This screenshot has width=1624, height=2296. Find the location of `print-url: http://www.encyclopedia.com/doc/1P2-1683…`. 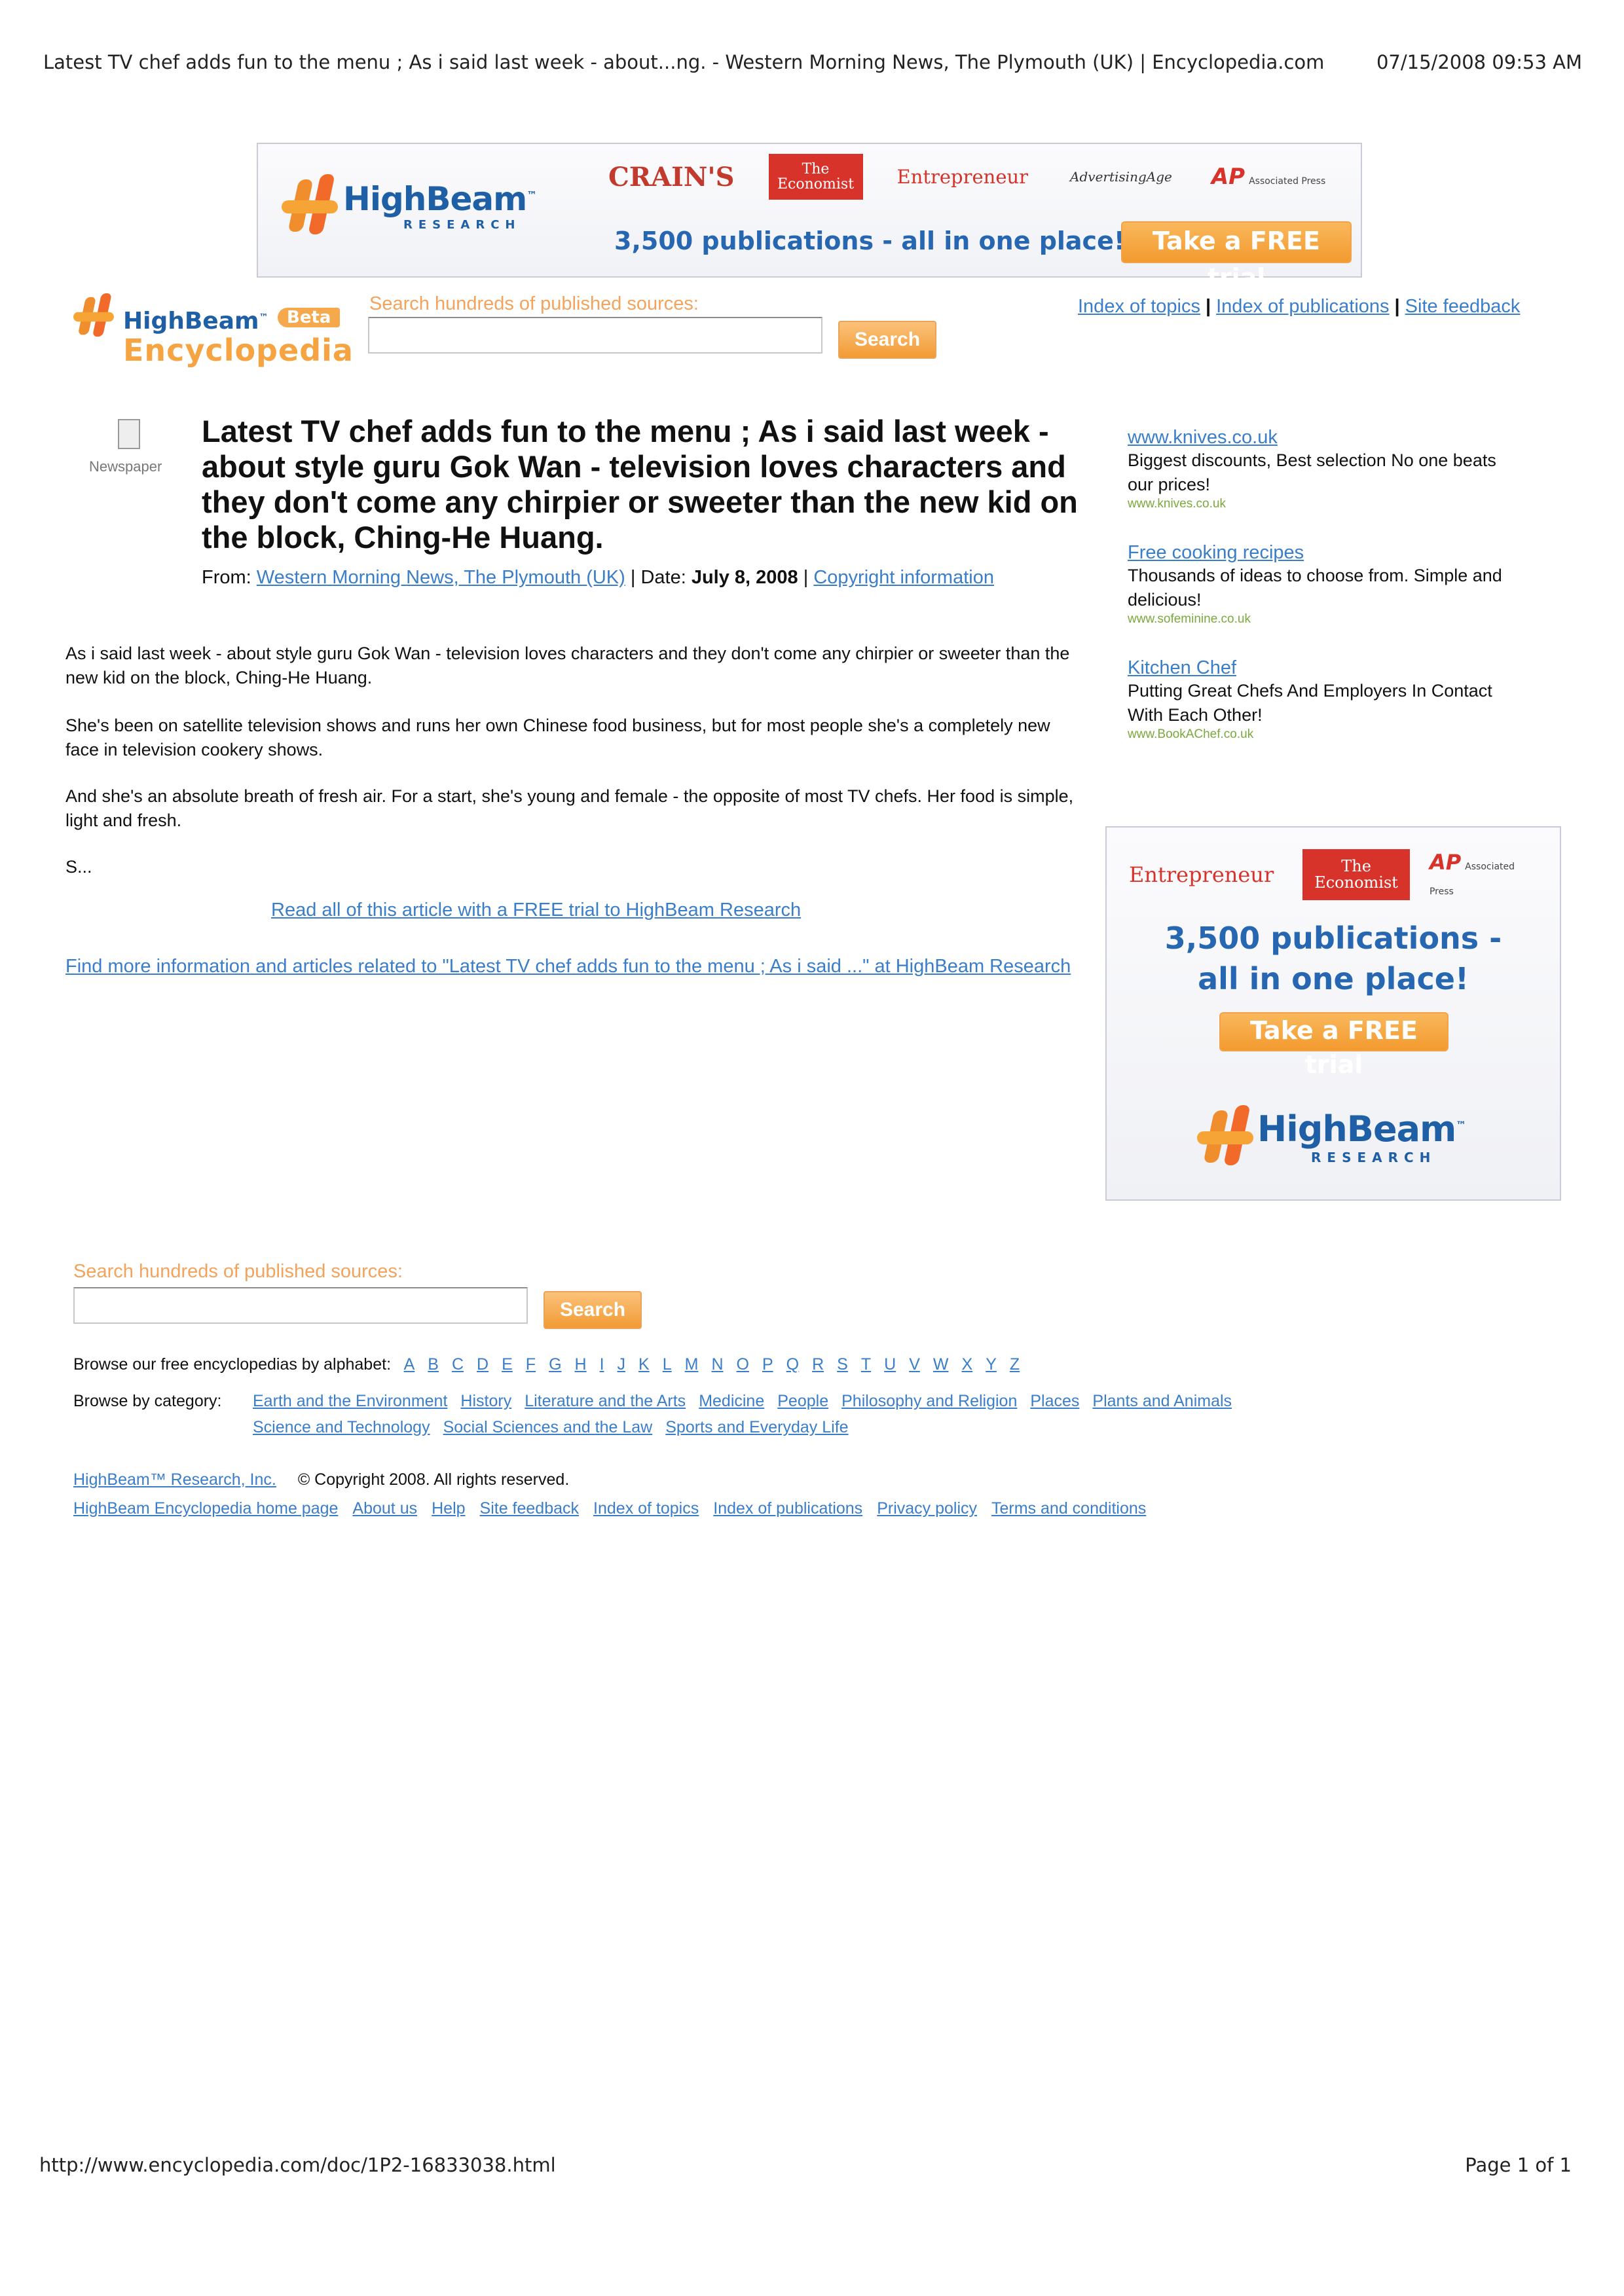

print-url: http://www.encyclopedia.com/doc/1P2-1683… is located at coordinates (297, 2165).